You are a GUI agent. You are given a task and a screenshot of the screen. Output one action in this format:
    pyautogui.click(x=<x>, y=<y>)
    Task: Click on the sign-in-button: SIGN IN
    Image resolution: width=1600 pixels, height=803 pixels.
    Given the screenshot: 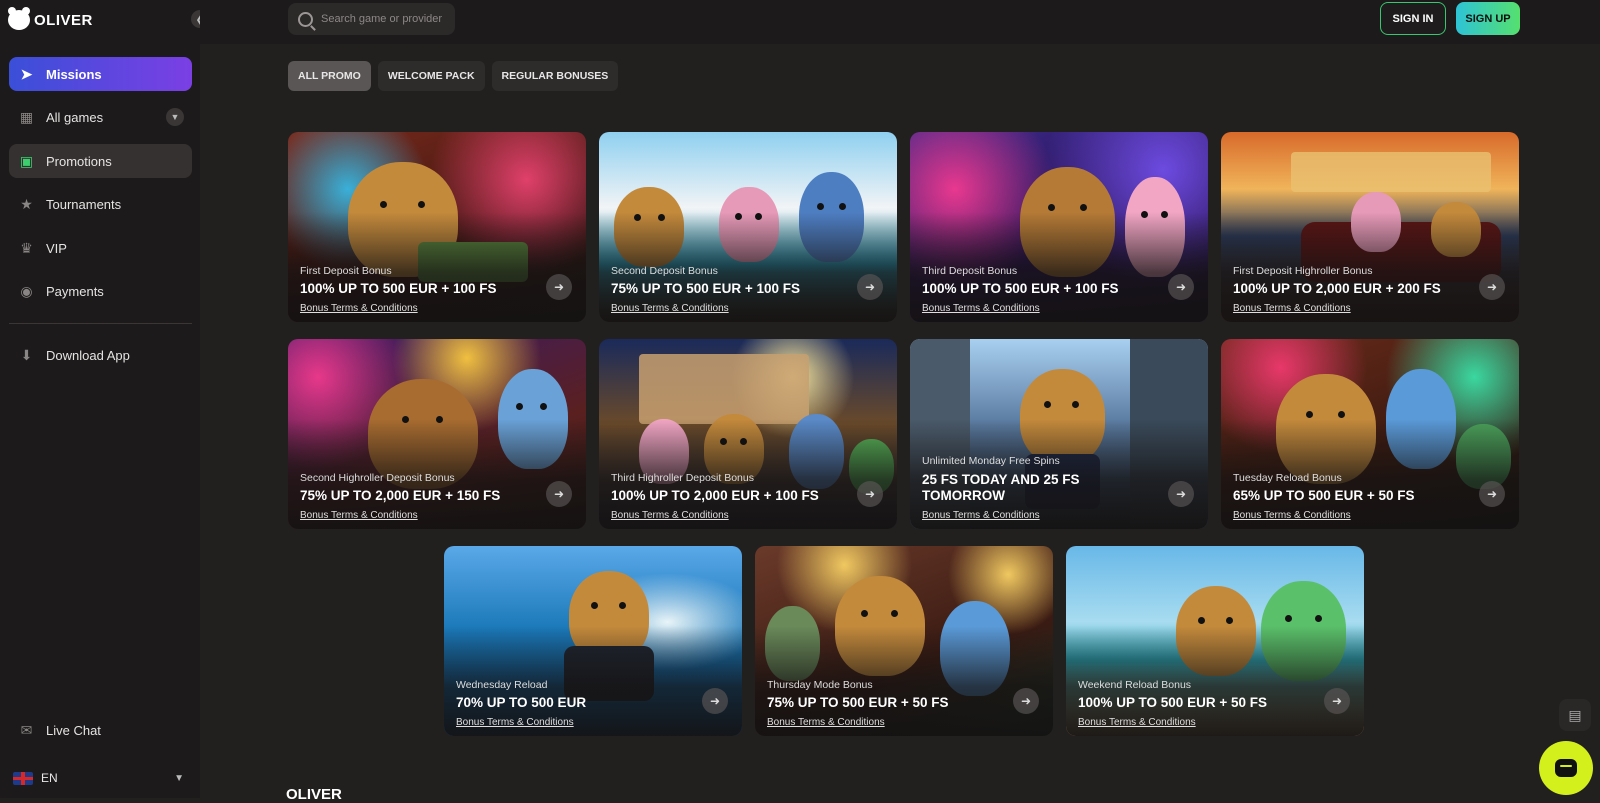 What is the action you would take?
    pyautogui.click(x=1413, y=18)
    